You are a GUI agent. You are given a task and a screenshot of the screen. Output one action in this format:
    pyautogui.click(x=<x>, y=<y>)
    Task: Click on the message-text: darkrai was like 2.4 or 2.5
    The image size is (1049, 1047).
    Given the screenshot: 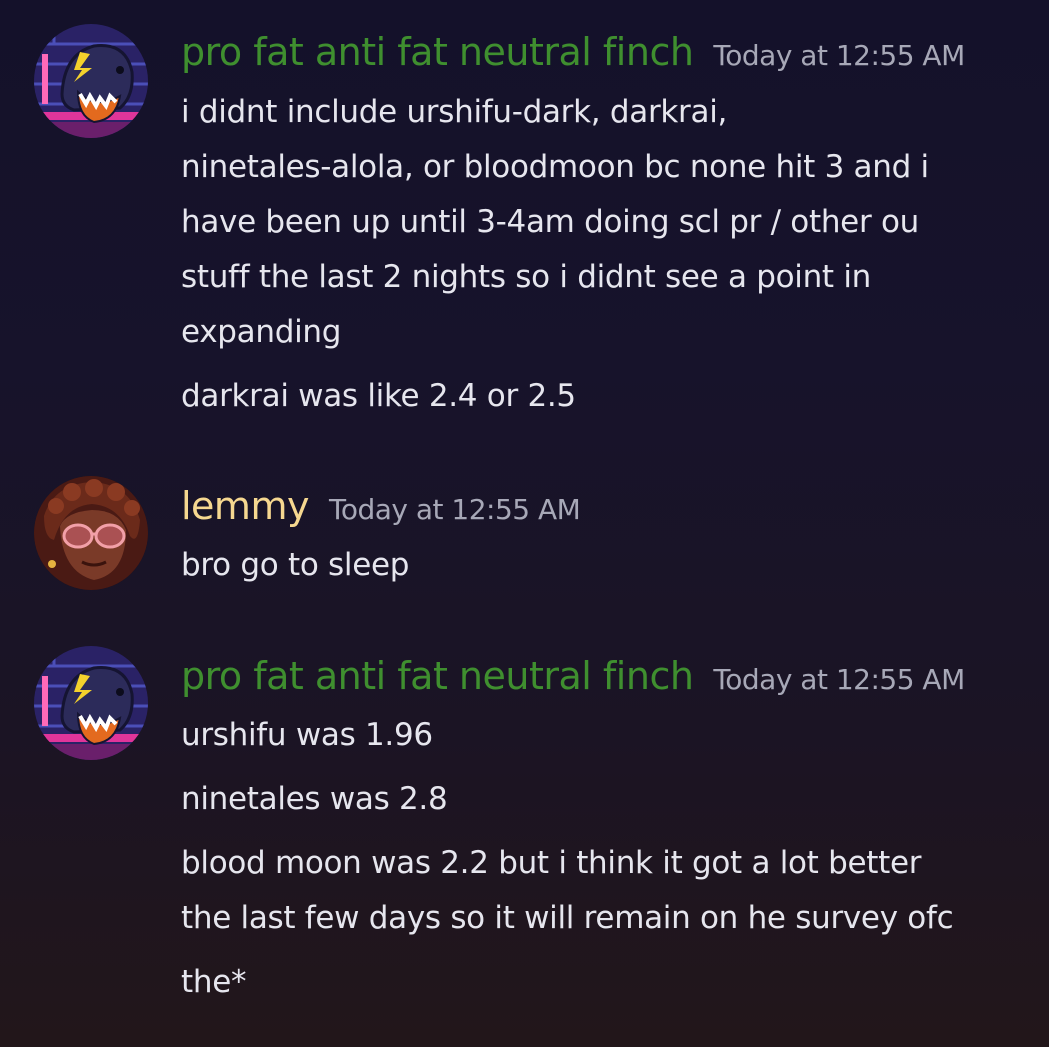 What is the action you would take?
    pyautogui.click(x=378, y=396)
    